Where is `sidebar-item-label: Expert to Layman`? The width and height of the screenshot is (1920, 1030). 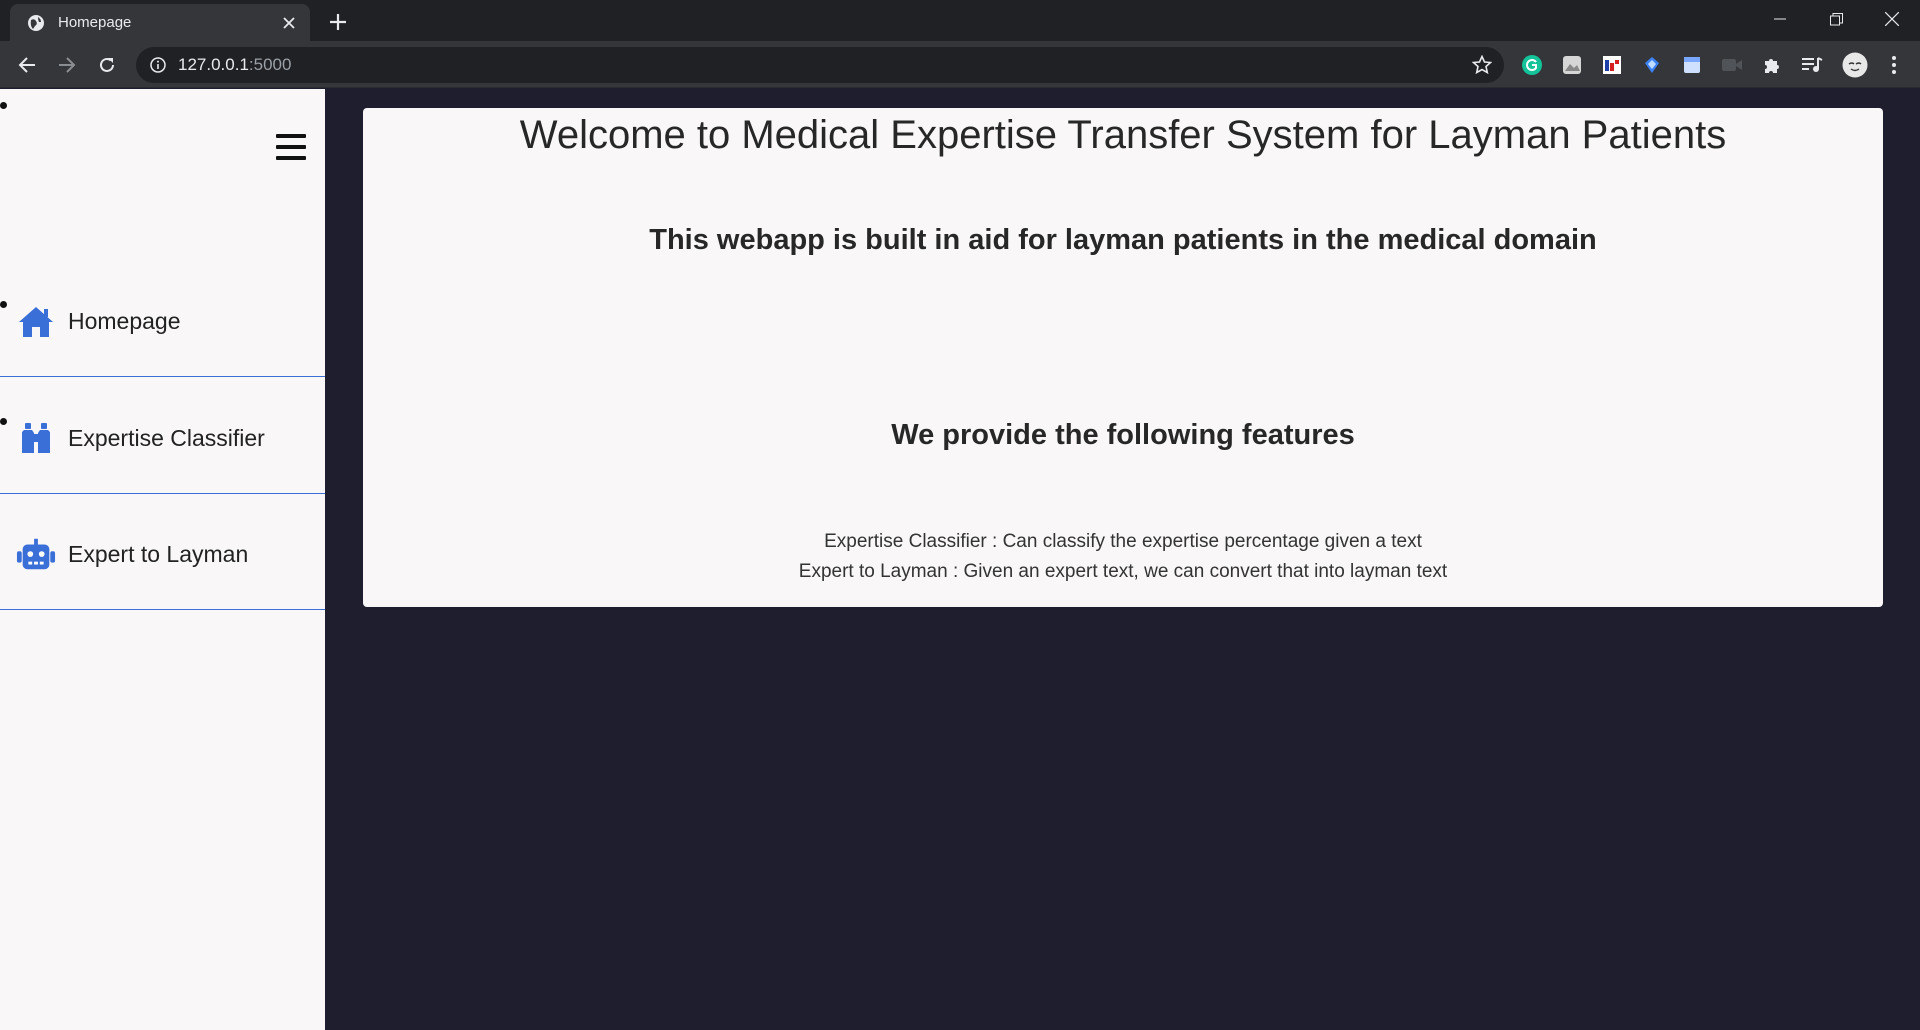 sidebar-item-label: Expert to Layman is located at coordinates (158, 554).